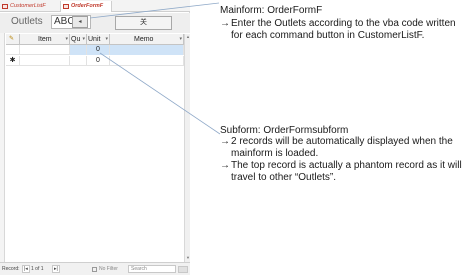  I want to click on annotation-title: Mainform: OrderFormF, so click(271, 10).